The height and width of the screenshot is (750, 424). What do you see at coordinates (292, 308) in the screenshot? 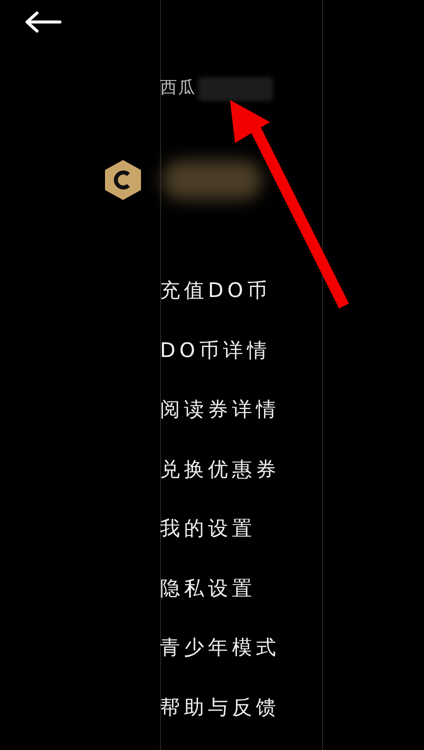
I see `menu-item: 充值DO币` at bounding box center [292, 308].